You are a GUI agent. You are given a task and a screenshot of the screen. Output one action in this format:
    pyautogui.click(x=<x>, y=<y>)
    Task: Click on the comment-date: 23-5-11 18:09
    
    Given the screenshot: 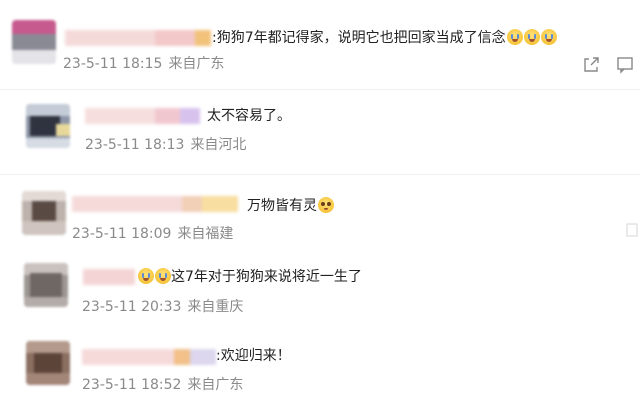 What is the action you would take?
    pyautogui.click(x=122, y=234)
    